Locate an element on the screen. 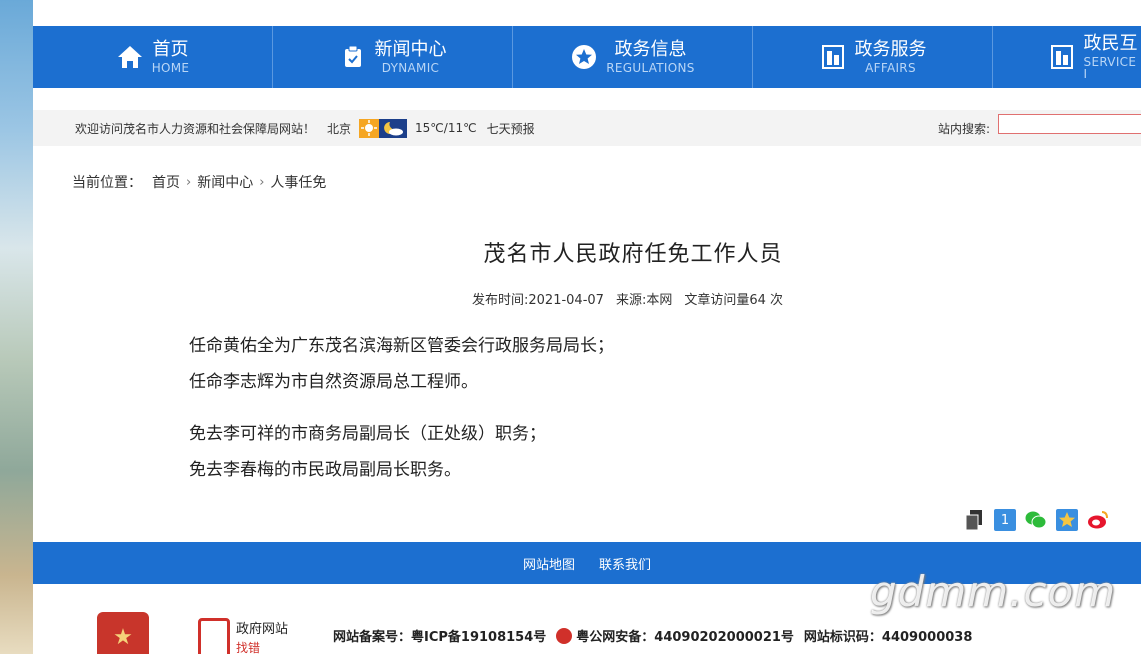 This screenshot has height=654, width=1141. weibo-icon is located at coordinates (1098, 520).